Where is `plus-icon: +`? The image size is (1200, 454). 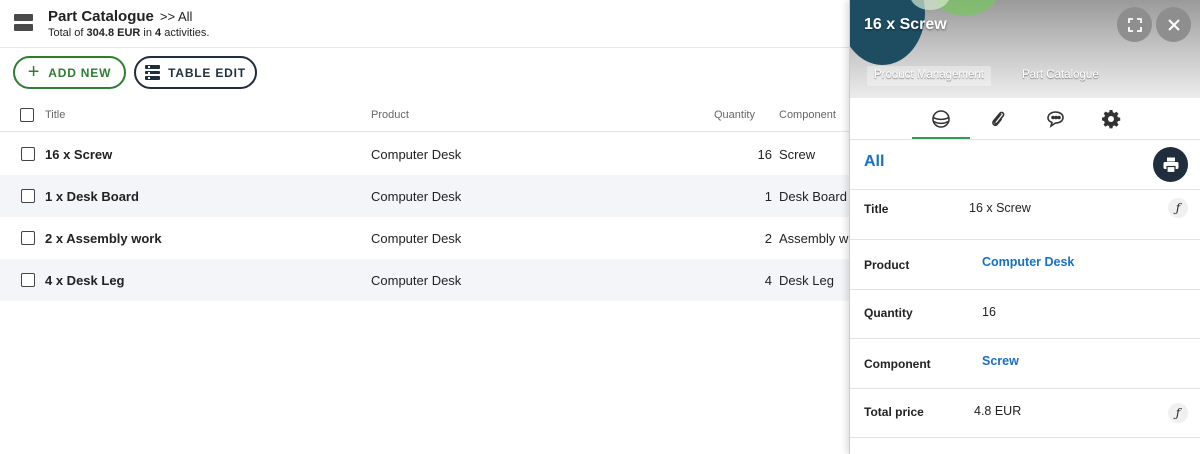 plus-icon: + is located at coordinates (34, 71).